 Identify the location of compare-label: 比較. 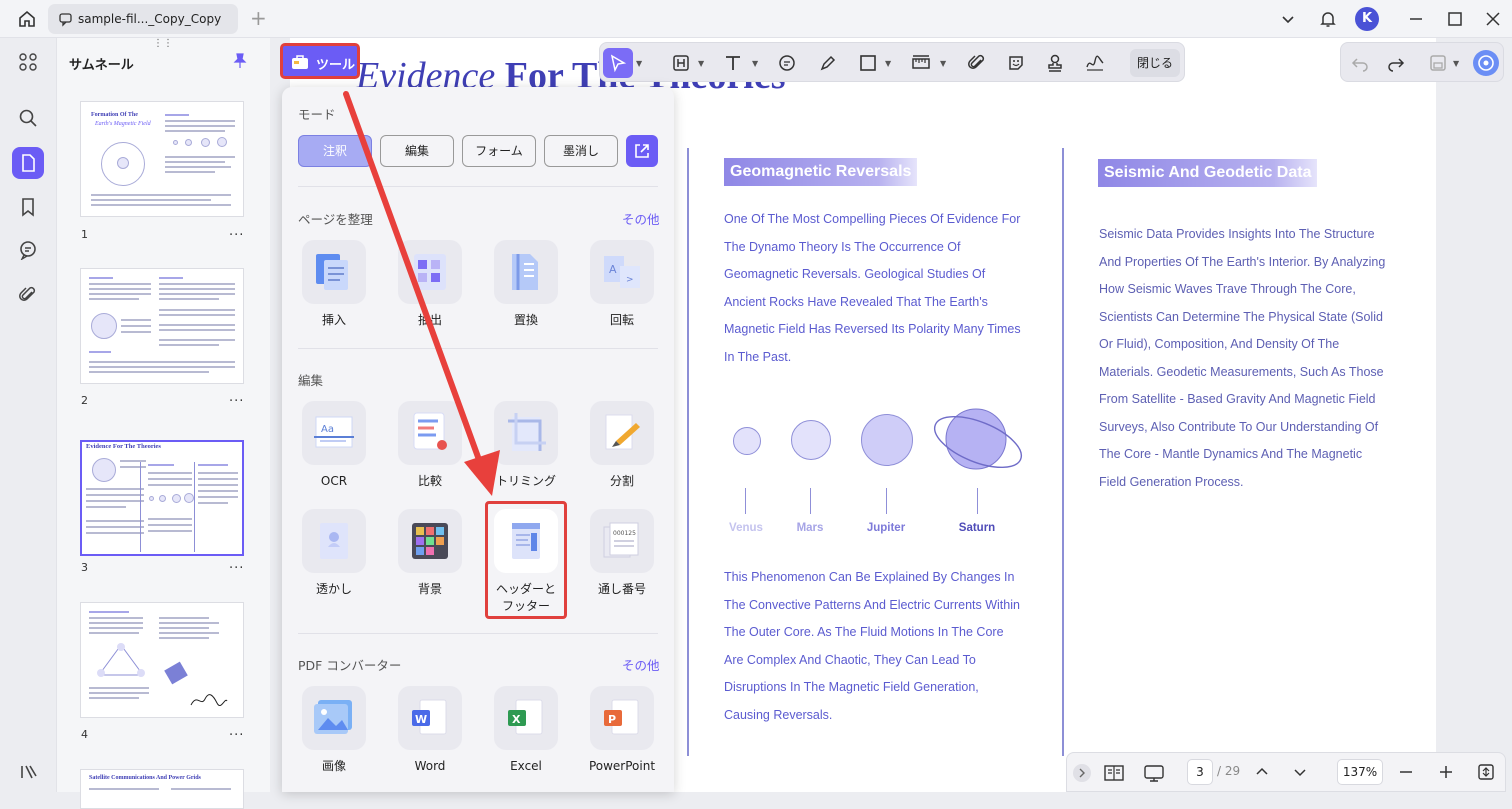
(429, 481).